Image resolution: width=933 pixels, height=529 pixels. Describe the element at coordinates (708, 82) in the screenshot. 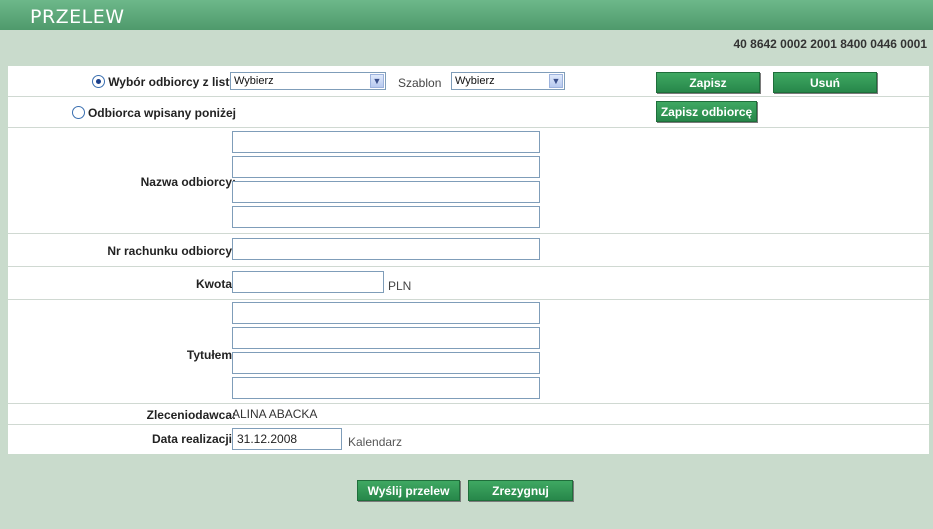

I see `save-button: Zapisz` at that location.